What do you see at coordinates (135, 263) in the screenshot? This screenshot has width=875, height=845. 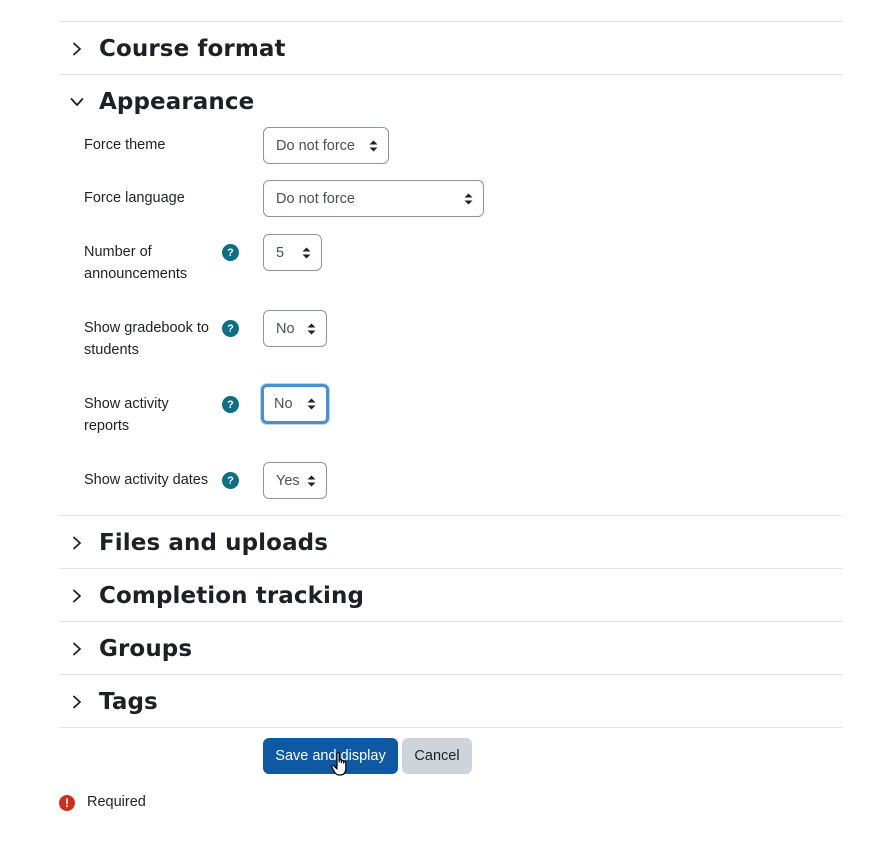 I see `announcements-label: Number of announcements` at bounding box center [135, 263].